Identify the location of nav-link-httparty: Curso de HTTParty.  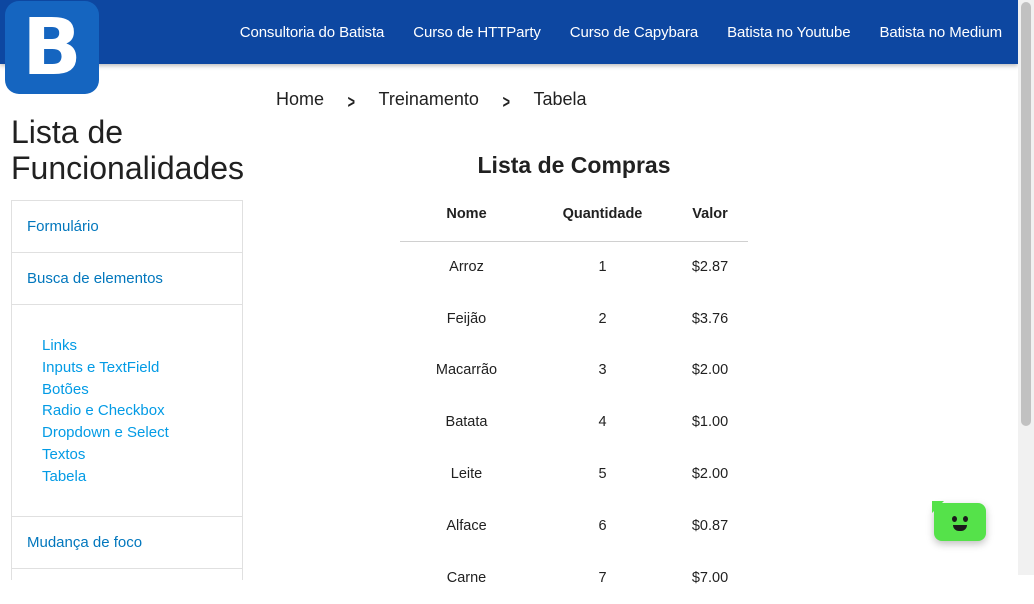
(477, 32).